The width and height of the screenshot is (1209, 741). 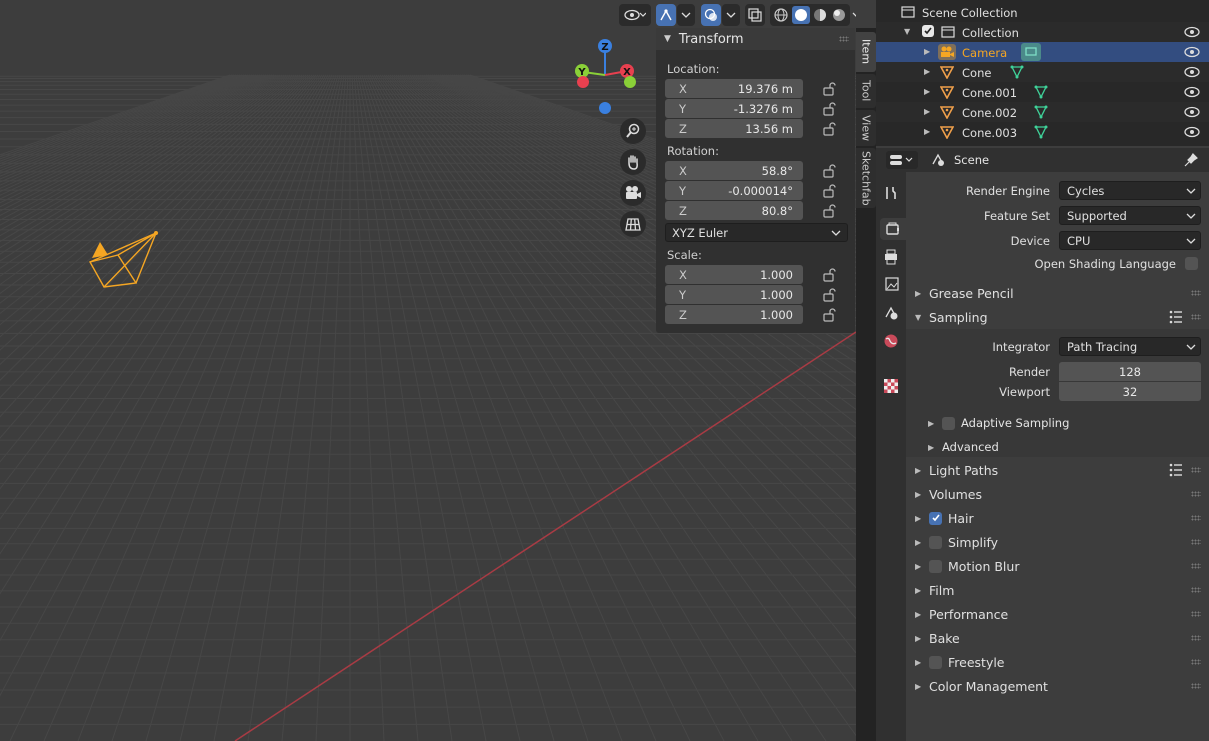 What do you see at coordinates (891, 285) in the screenshot?
I see `tab-view-layer` at bounding box center [891, 285].